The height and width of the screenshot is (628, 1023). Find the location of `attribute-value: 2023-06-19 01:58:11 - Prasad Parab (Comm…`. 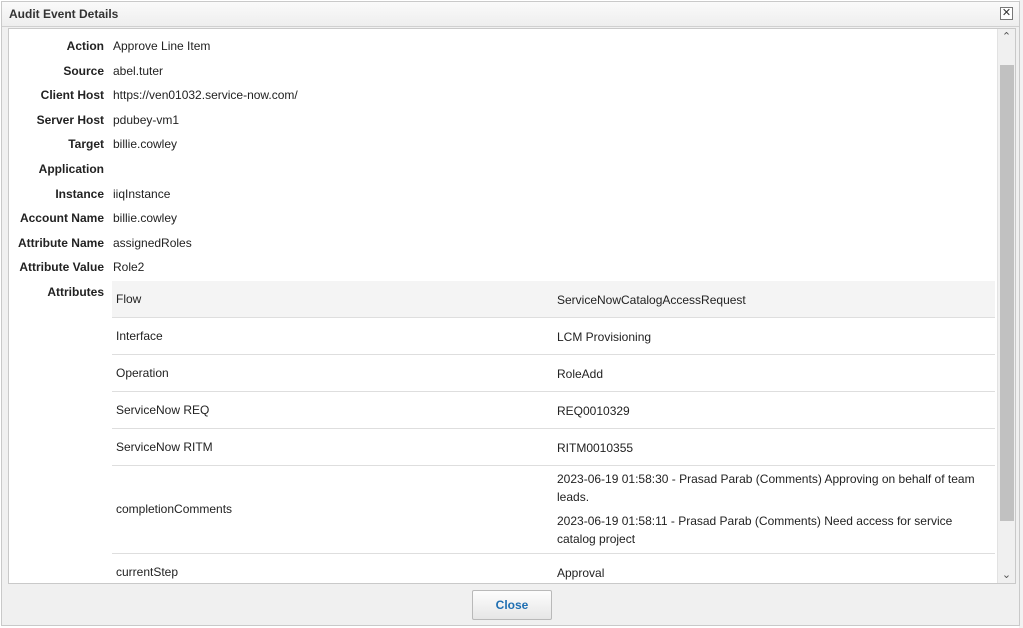

attribute-value: 2023-06-19 01:58:11 - Prasad Parab (Comm… is located at coordinates (755, 530).